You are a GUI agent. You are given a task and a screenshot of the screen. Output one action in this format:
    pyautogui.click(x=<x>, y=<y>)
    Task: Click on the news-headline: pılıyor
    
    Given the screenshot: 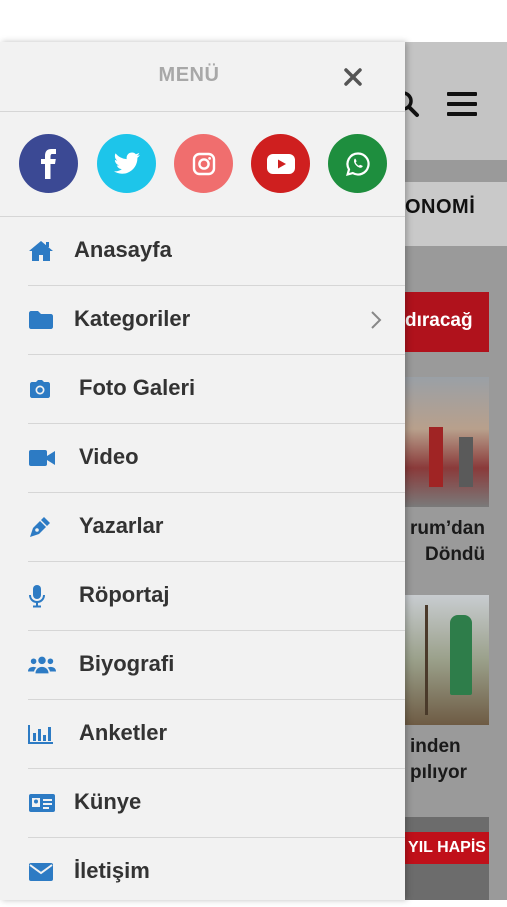 What is the action you would take?
    pyautogui.click(x=438, y=773)
    